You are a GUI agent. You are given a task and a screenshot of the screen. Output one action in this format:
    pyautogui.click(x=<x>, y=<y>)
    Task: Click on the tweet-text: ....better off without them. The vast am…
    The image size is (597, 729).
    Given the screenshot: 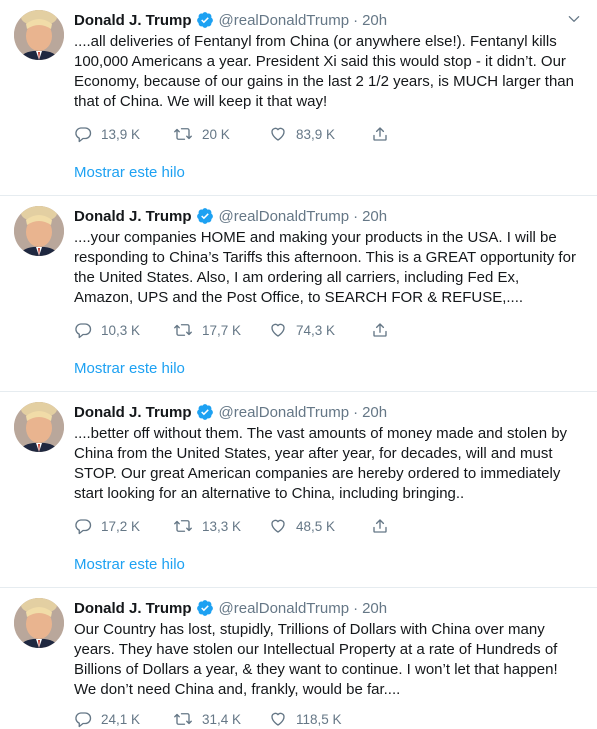 What is the action you would take?
    pyautogui.click(x=321, y=463)
    